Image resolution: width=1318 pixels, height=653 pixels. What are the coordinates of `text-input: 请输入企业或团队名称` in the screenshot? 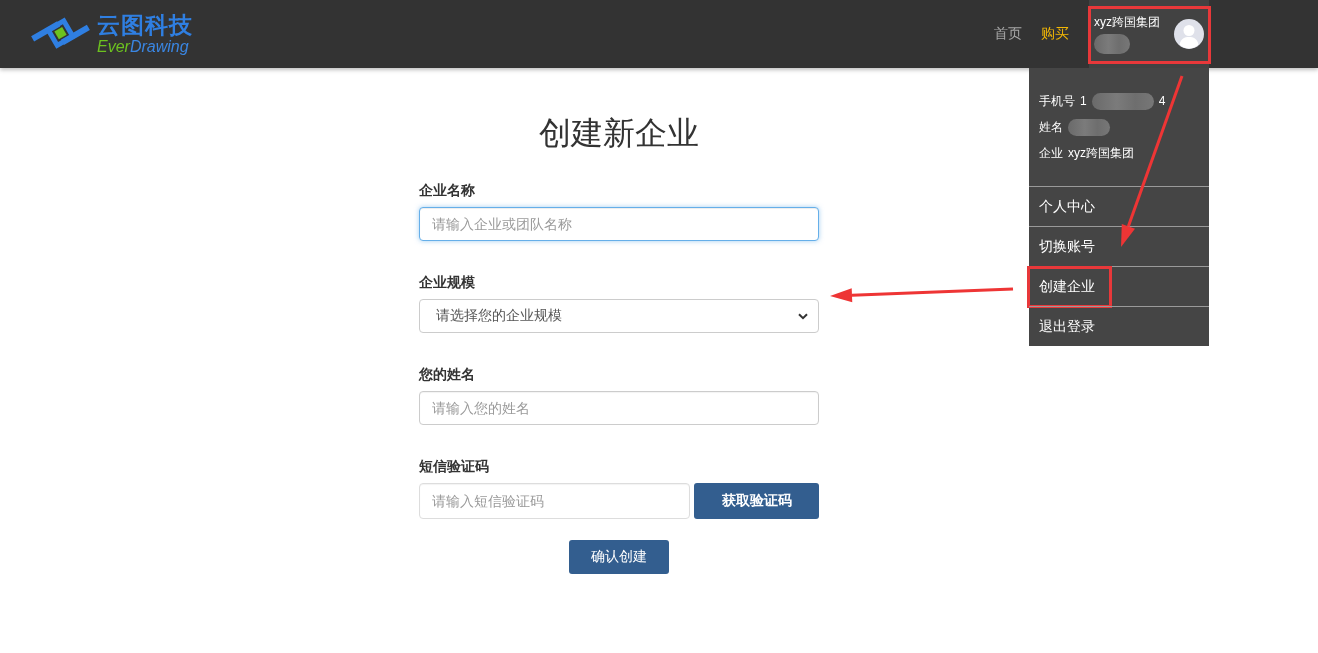 It's located at (619, 224).